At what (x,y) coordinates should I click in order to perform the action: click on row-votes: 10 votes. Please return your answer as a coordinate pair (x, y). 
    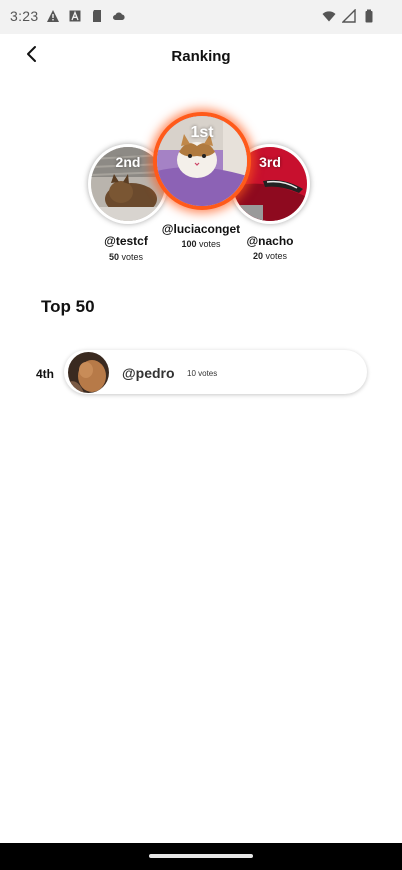
    Looking at the image, I should click on (202, 373).